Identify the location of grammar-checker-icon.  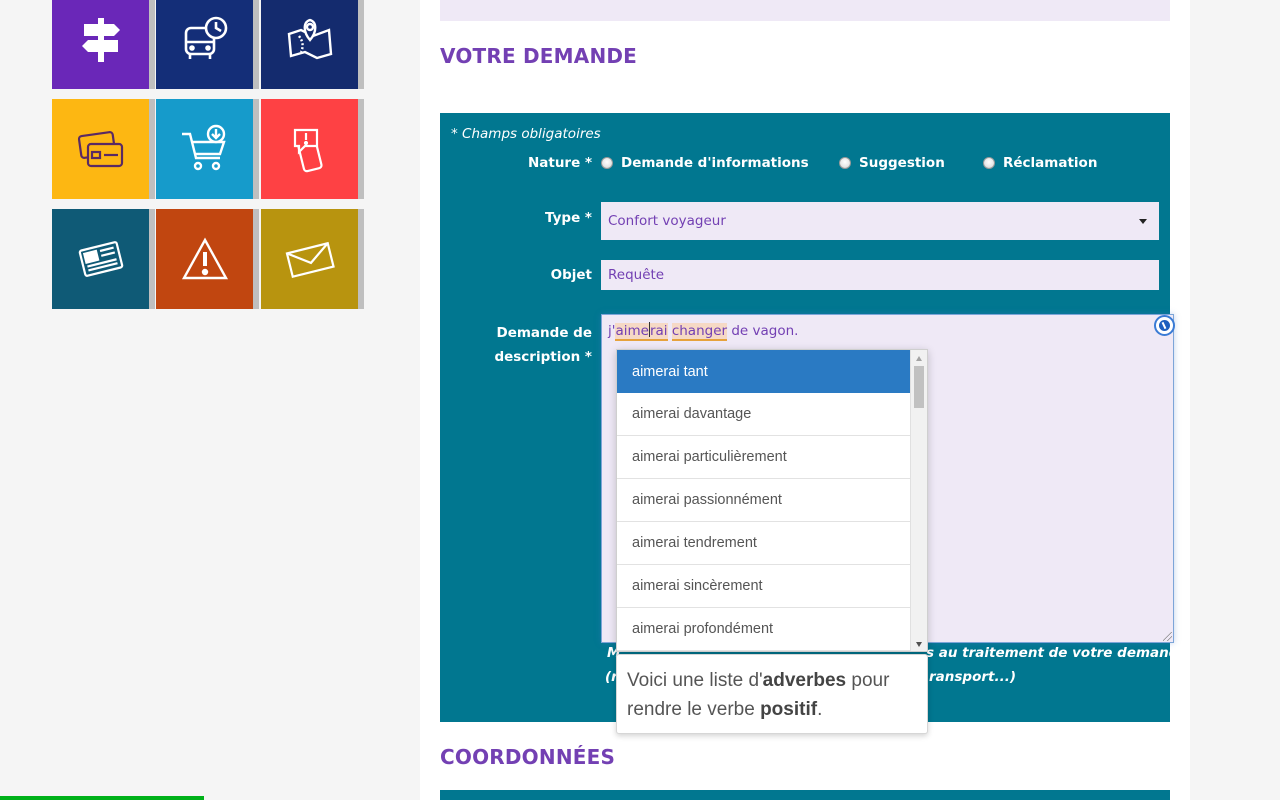
(1164, 325).